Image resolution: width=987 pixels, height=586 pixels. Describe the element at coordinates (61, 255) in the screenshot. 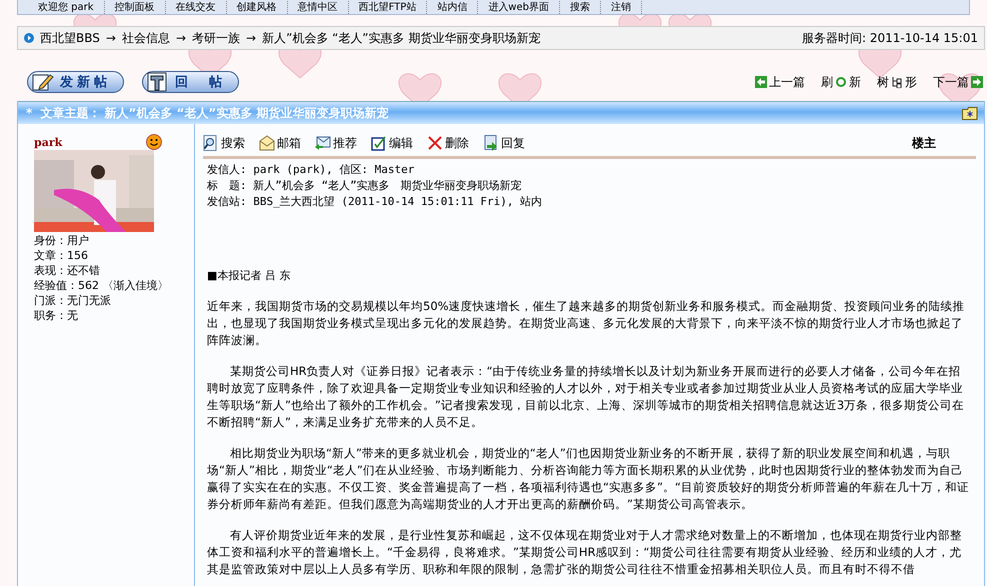

I see `author-stat: 文章：156` at that location.